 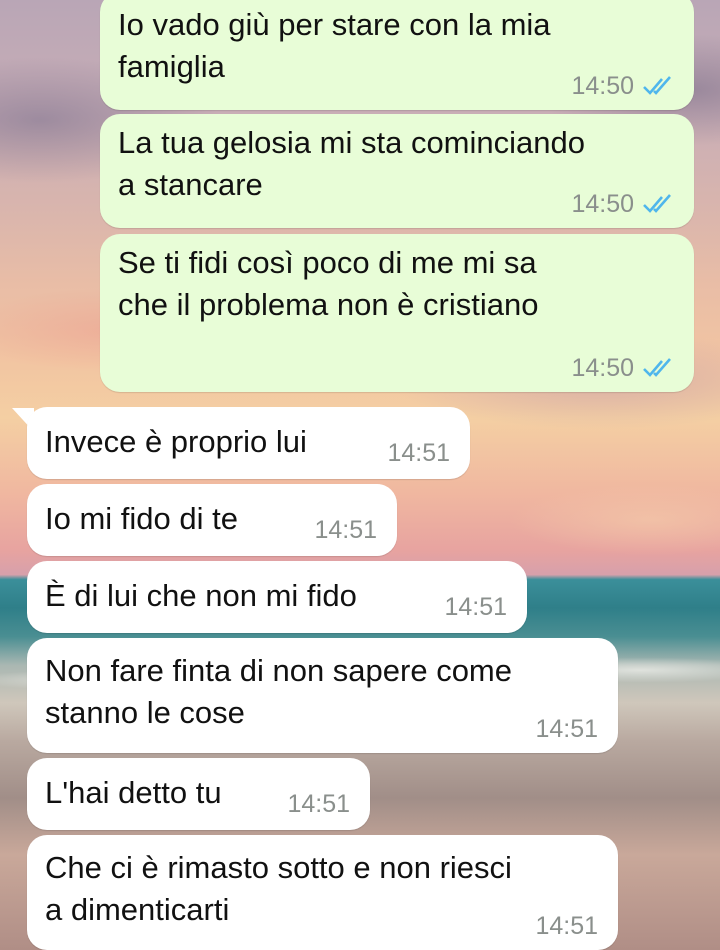 I want to click on incoming-message: Io mi fido di te 14:51, so click(x=212, y=520).